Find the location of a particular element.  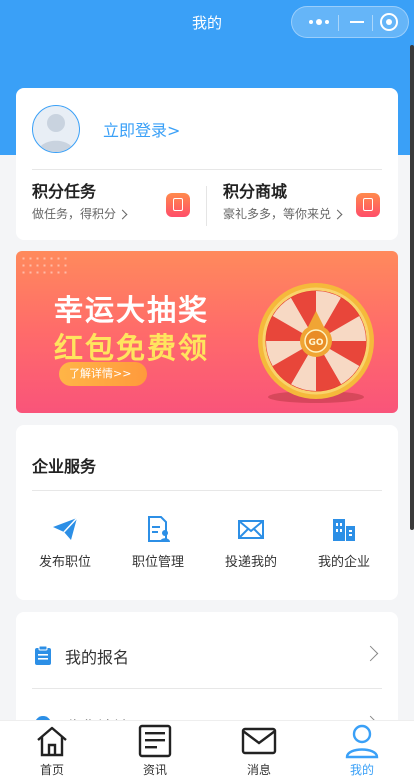

tab-label: 消息 is located at coordinates (258, 770).